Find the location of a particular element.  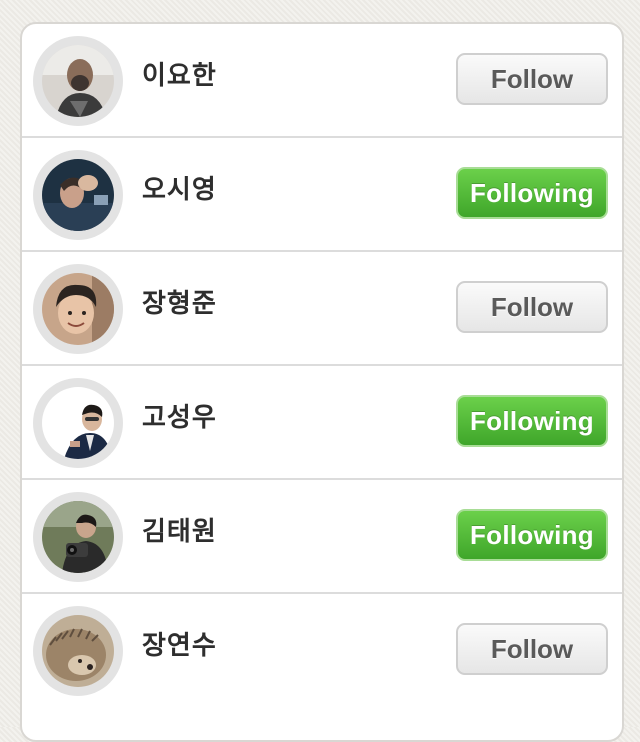

user-row: 장연수 Follow is located at coordinates (322, 651).